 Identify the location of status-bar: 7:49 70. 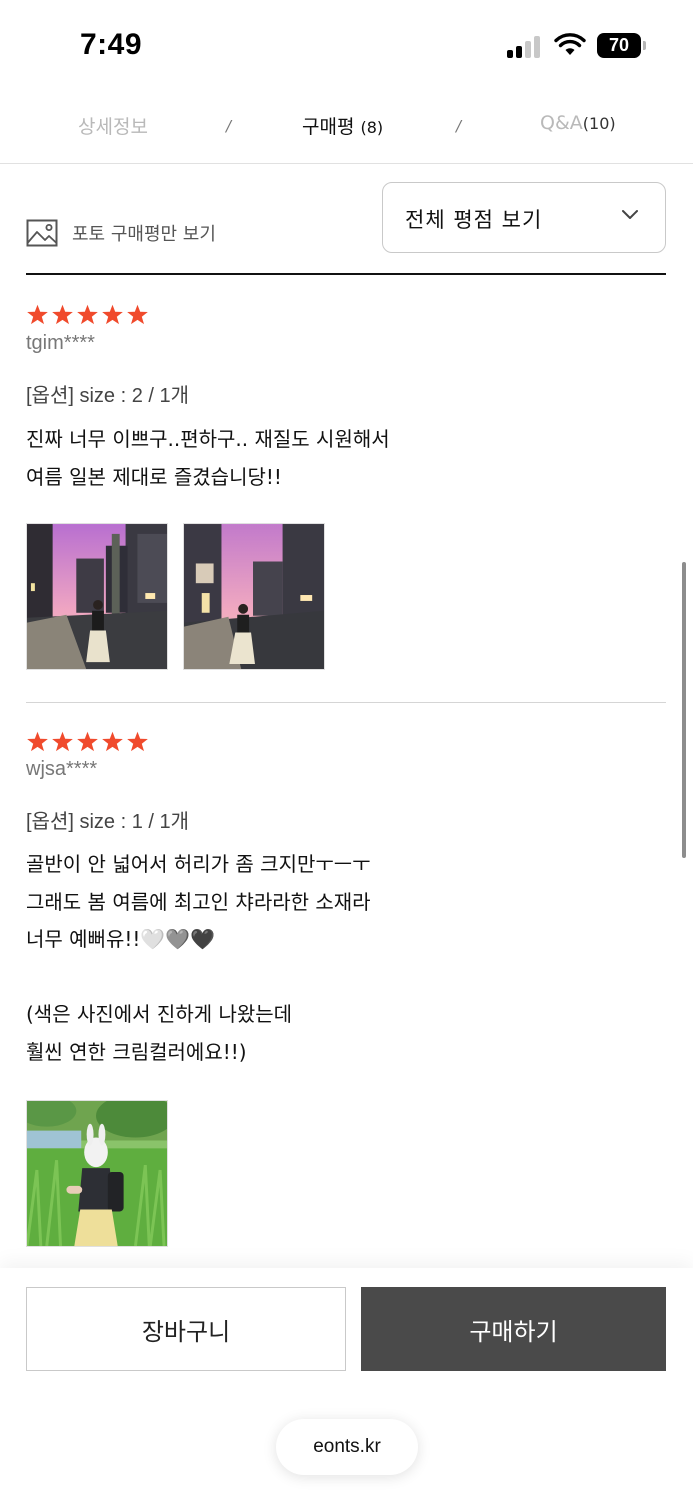
(346, 46).